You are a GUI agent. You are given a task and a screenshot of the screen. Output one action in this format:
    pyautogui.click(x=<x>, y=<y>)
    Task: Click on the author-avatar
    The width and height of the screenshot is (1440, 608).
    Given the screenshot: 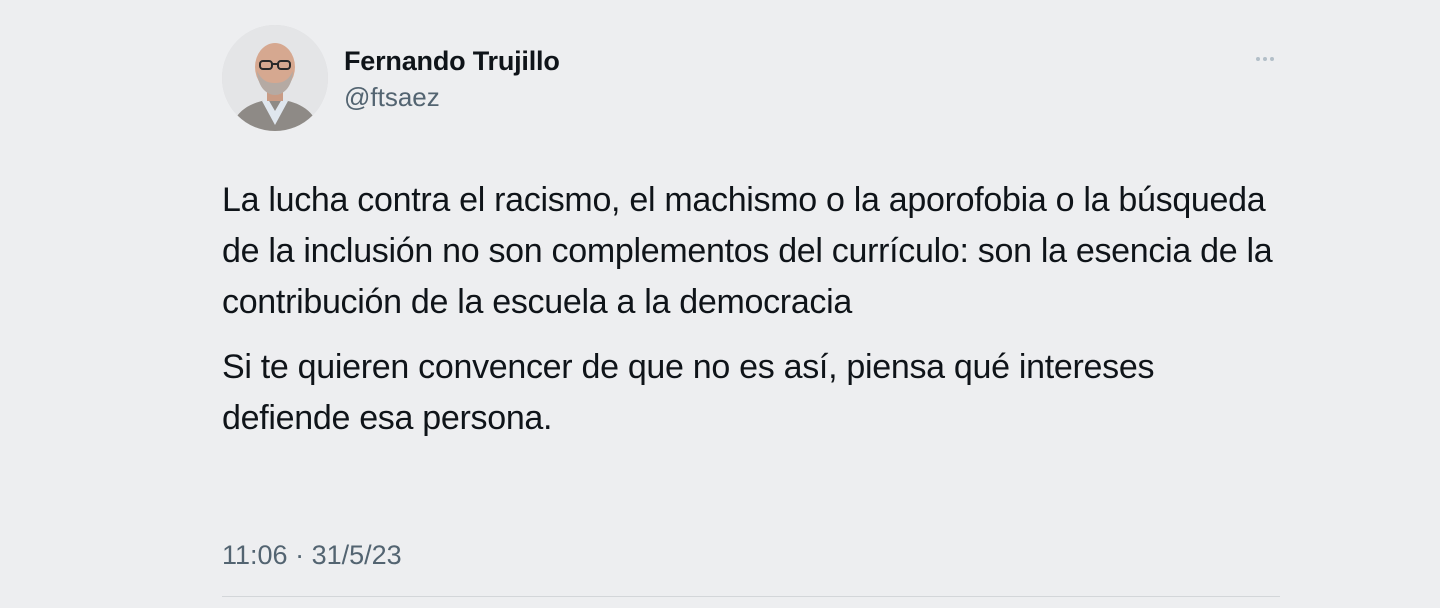 What is the action you would take?
    pyautogui.click(x=275, y=78)
    